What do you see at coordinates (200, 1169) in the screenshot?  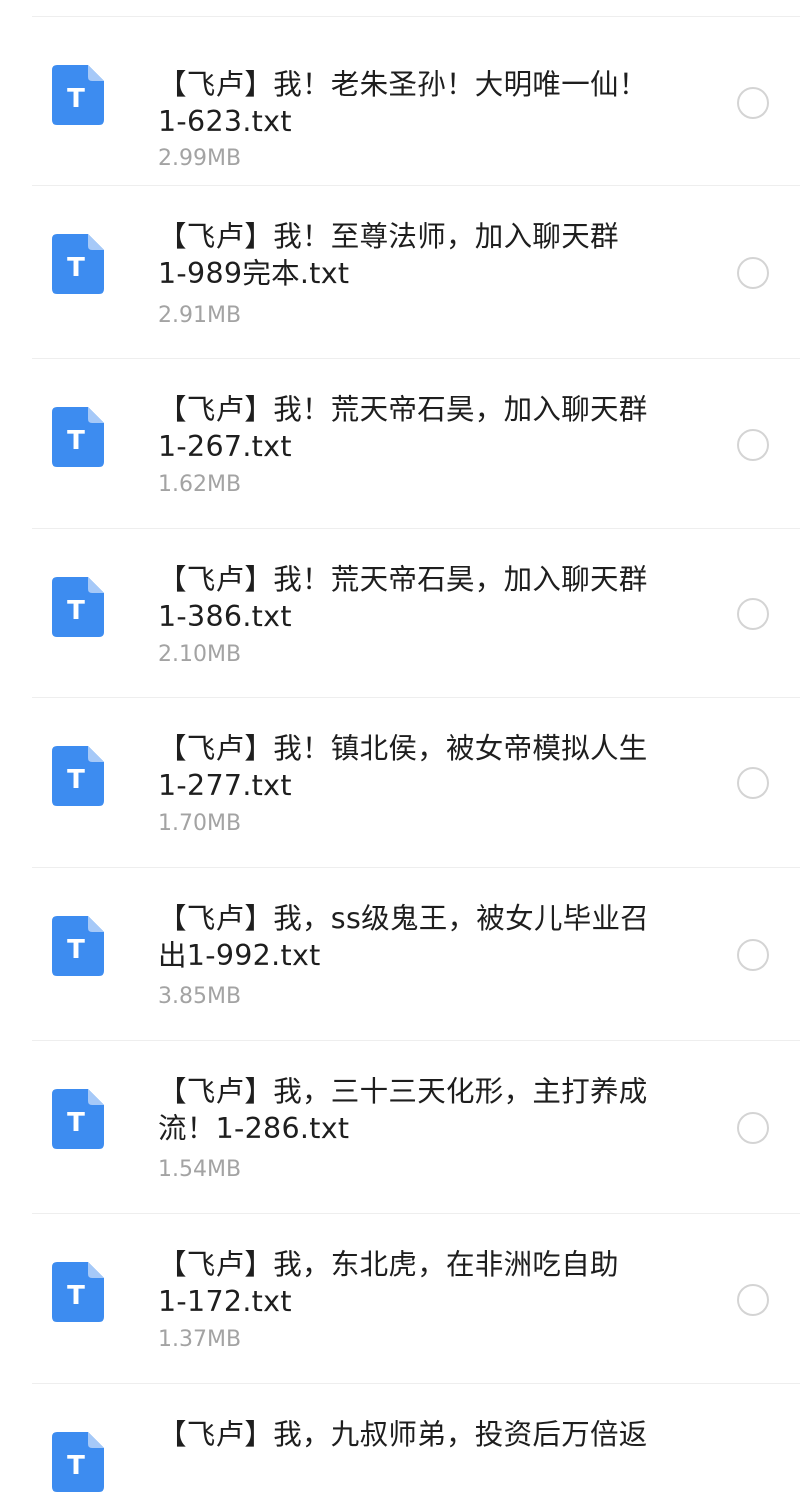 I see `file-size: 1.54MB` at bounding box center [200, 1169].